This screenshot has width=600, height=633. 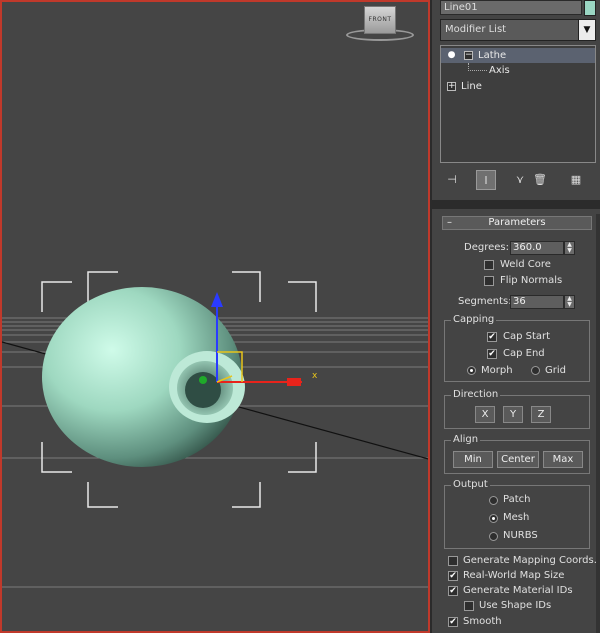 I want to click on stack-item-lathe: ● − Lathe, so click(x=518, y=55).